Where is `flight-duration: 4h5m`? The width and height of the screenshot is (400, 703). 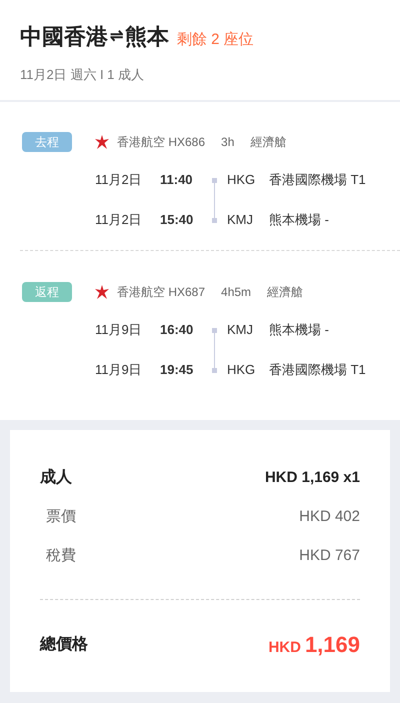
flight-duration: 4h5m is located at coordinates (236, 292).